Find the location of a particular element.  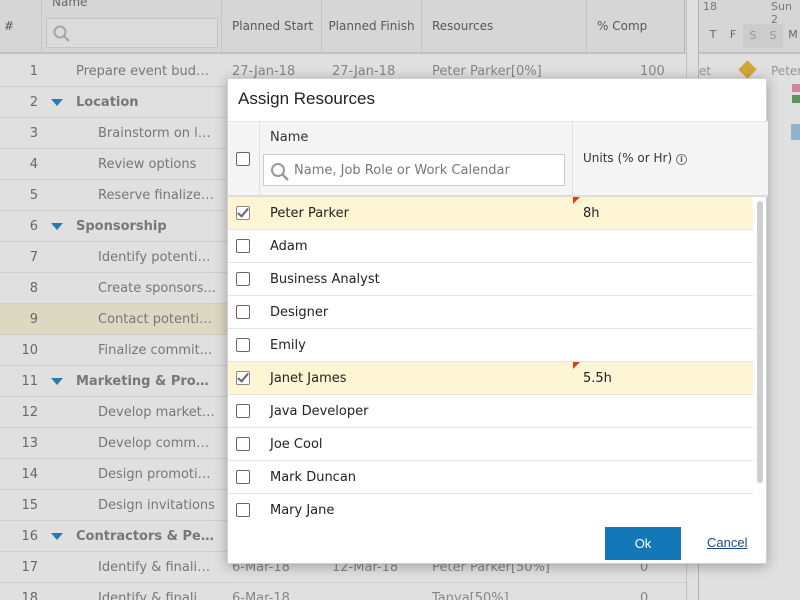

resource-name: Designer is located at coordinates (299, 312).